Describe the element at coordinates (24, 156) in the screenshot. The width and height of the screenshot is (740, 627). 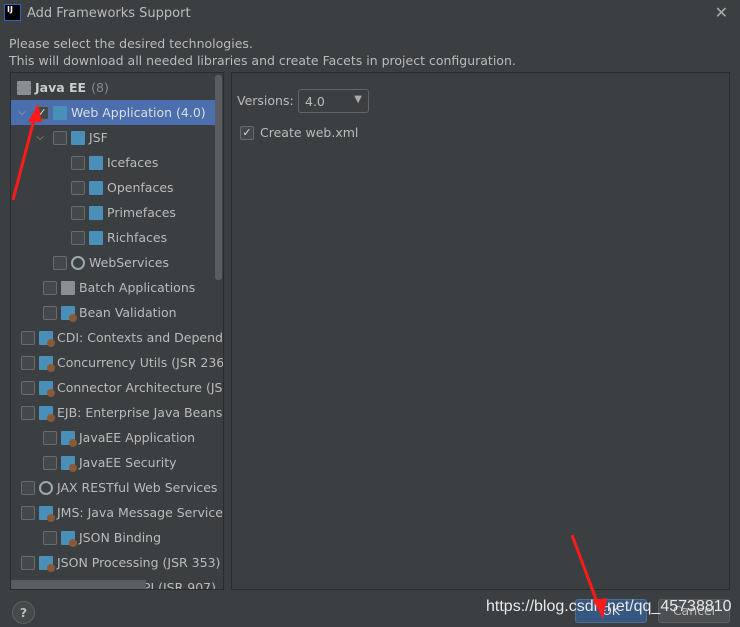
I see `arrow-to-web-application` at that location.